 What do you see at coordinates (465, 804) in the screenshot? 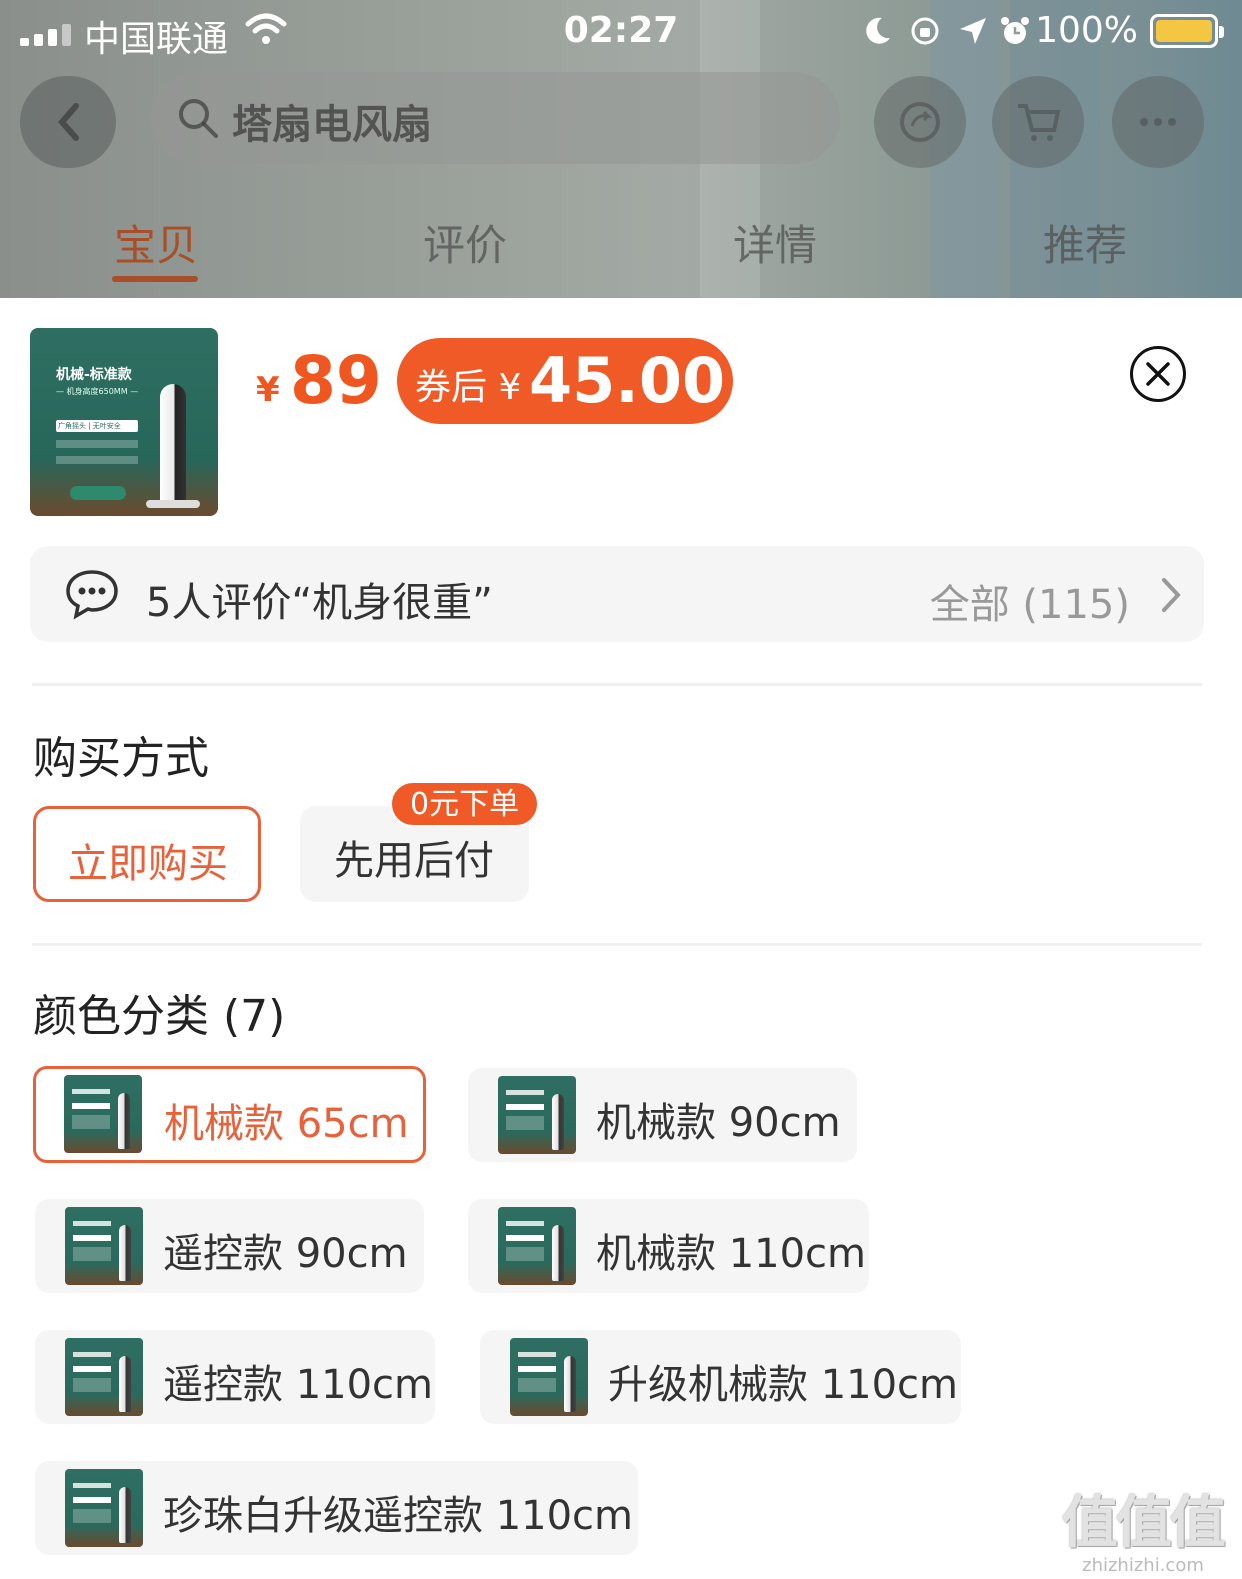
I see `zero-down-badge: 0元下单` at bounding box center [465, 804].